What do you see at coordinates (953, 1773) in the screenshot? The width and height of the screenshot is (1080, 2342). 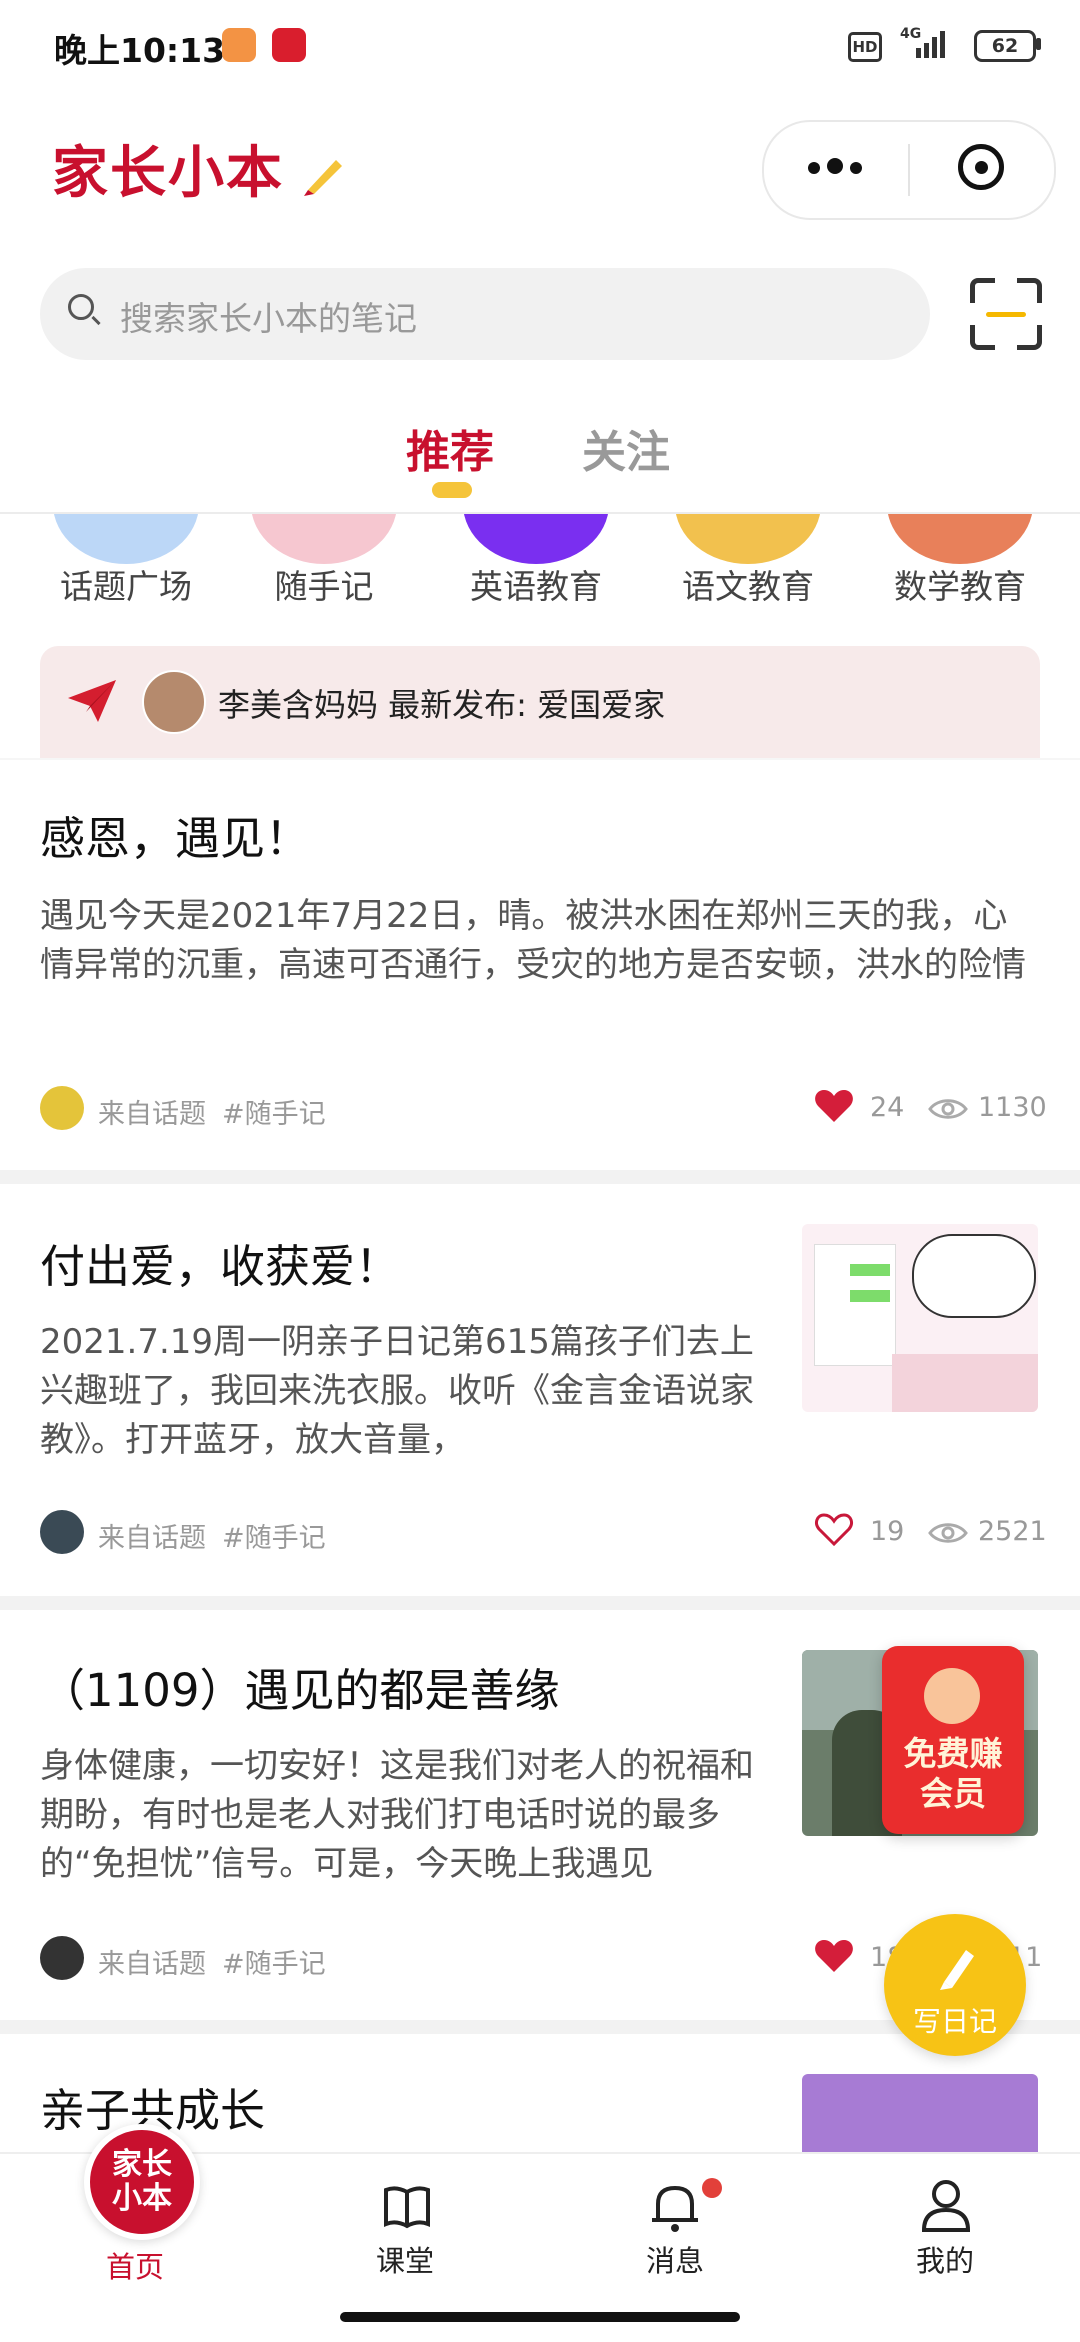 I see `redpacket-label: 免费赚 会员` at bounding box center [953, 1773].